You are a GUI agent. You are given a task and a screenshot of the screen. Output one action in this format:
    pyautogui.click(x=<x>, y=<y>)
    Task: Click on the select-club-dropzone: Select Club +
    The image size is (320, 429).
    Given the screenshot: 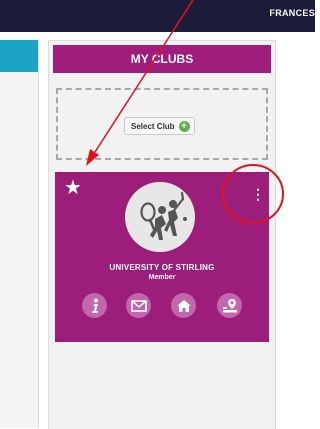 What is the action you would take?
    pyautogui.click(x=162, y=124)
    